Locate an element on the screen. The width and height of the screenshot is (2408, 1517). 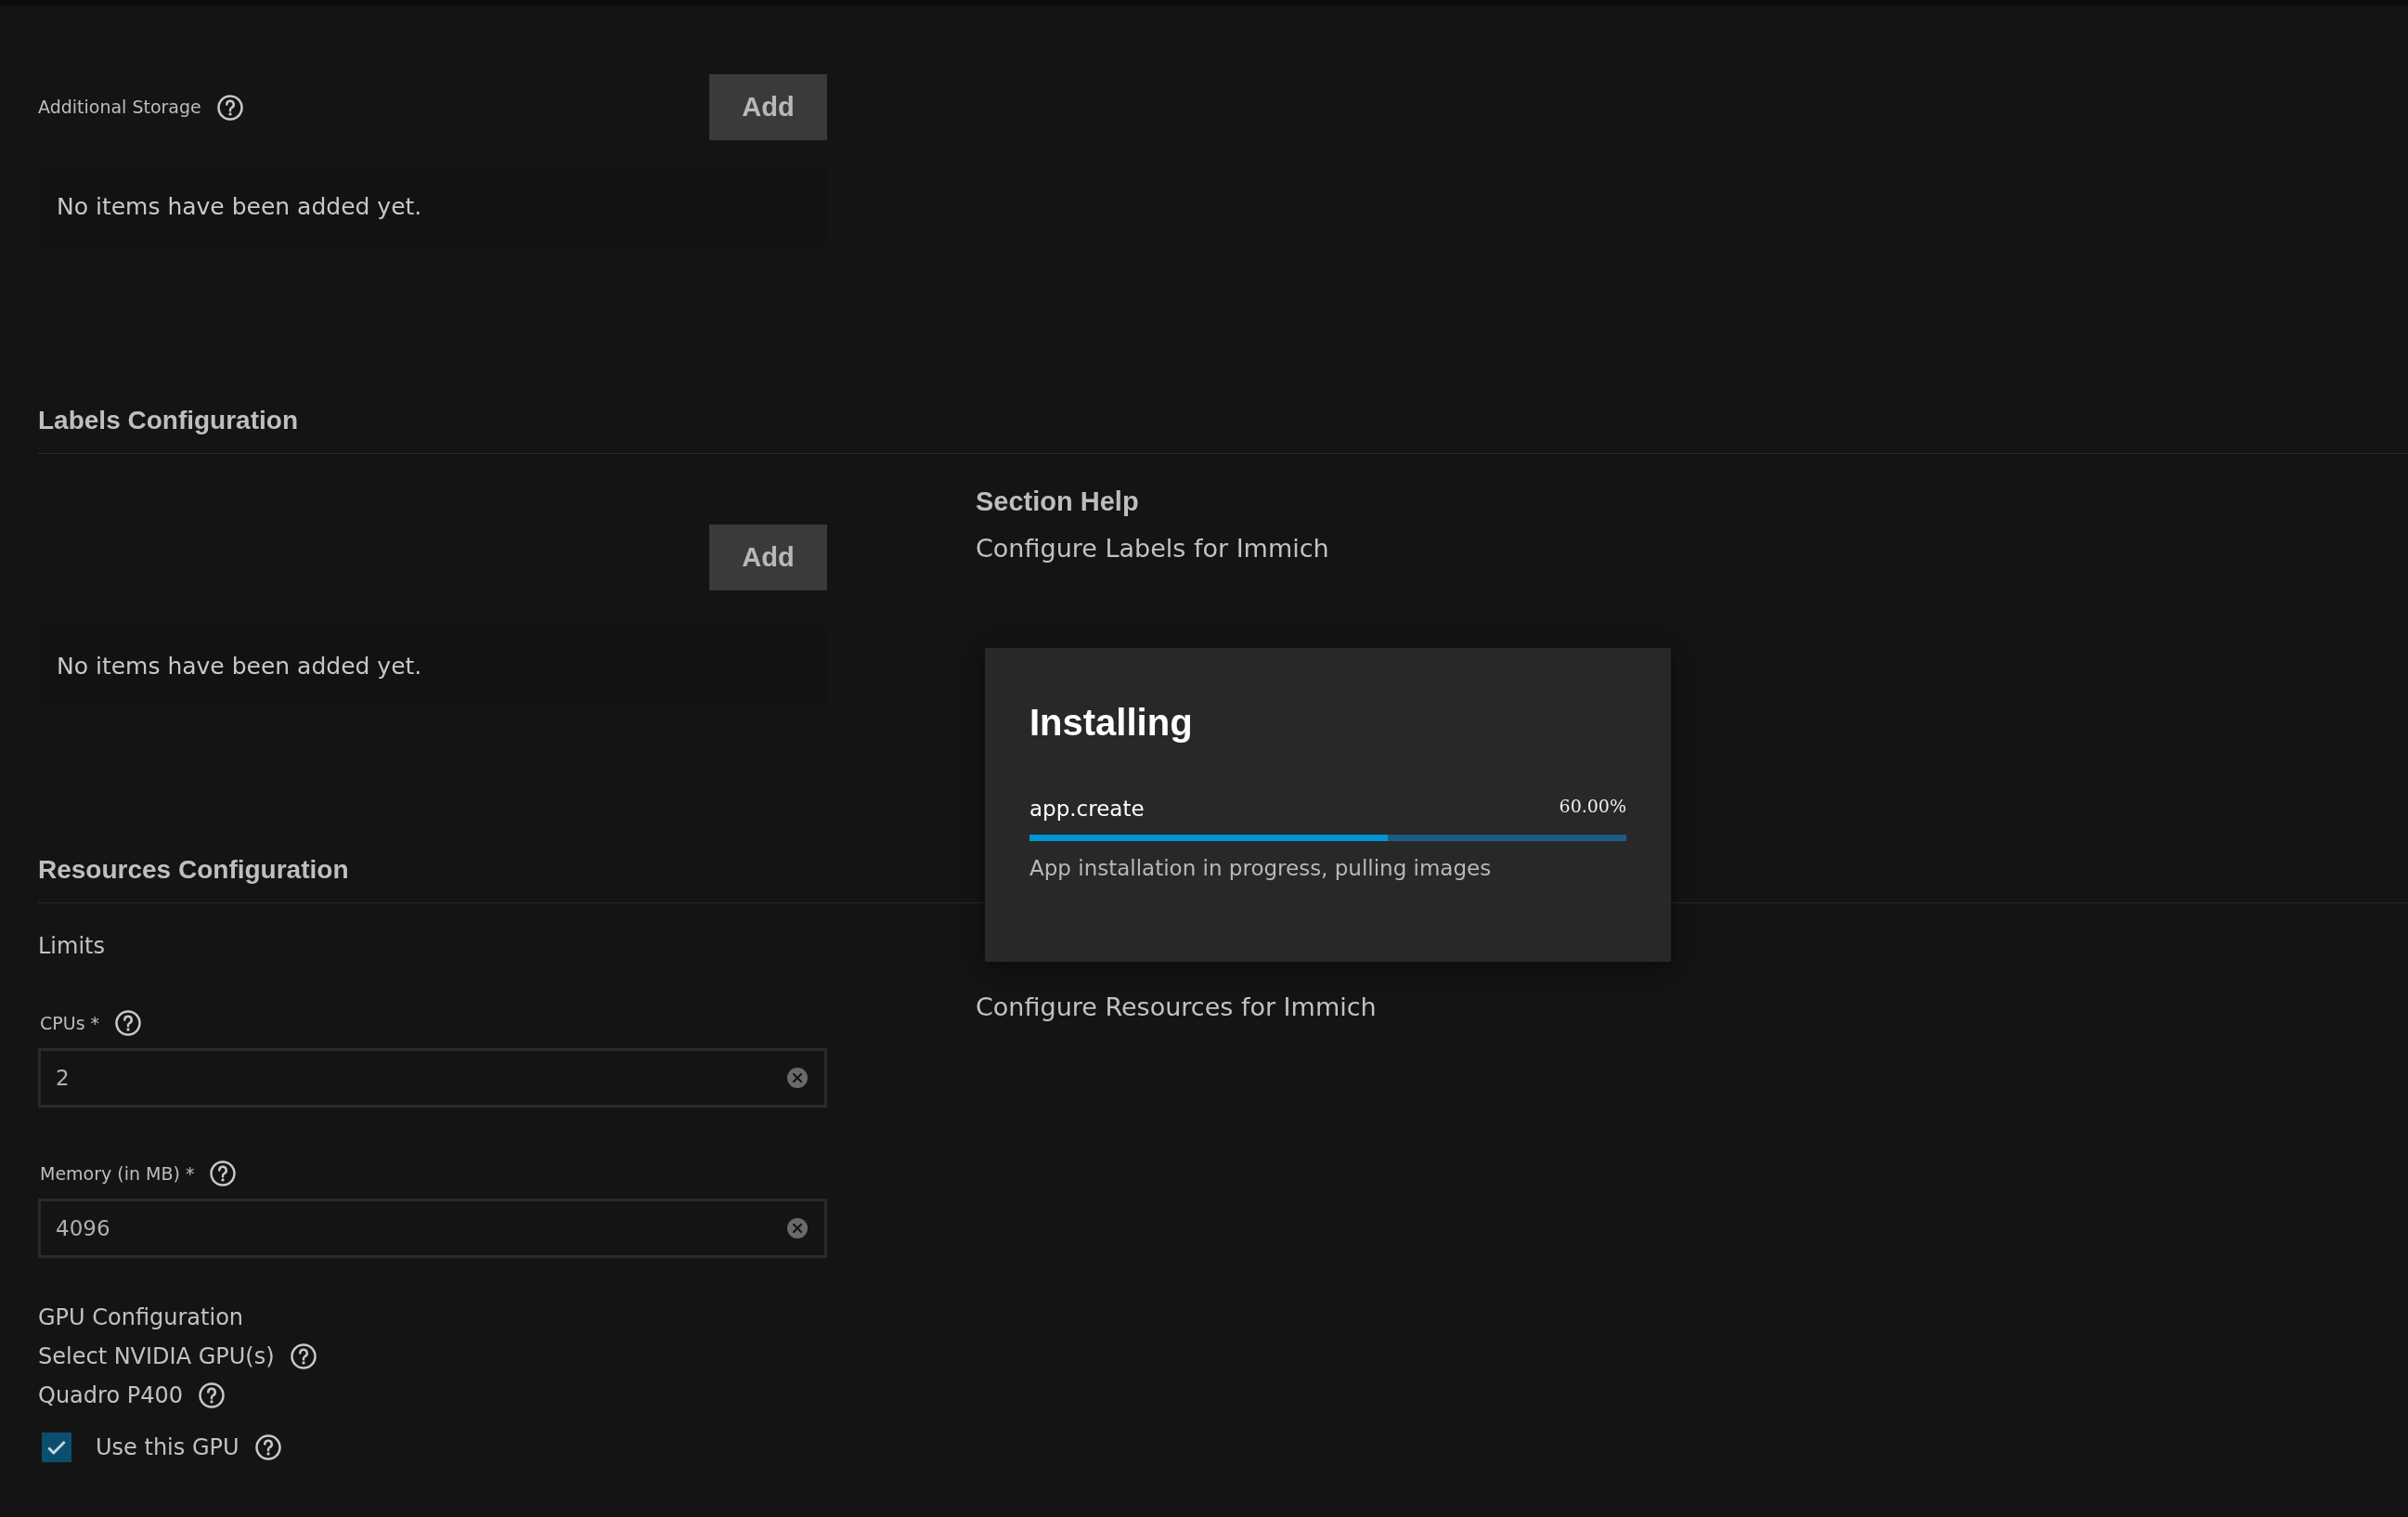
section-help-text: Configure Labels for Immich is located at coordinates (1152, 548).